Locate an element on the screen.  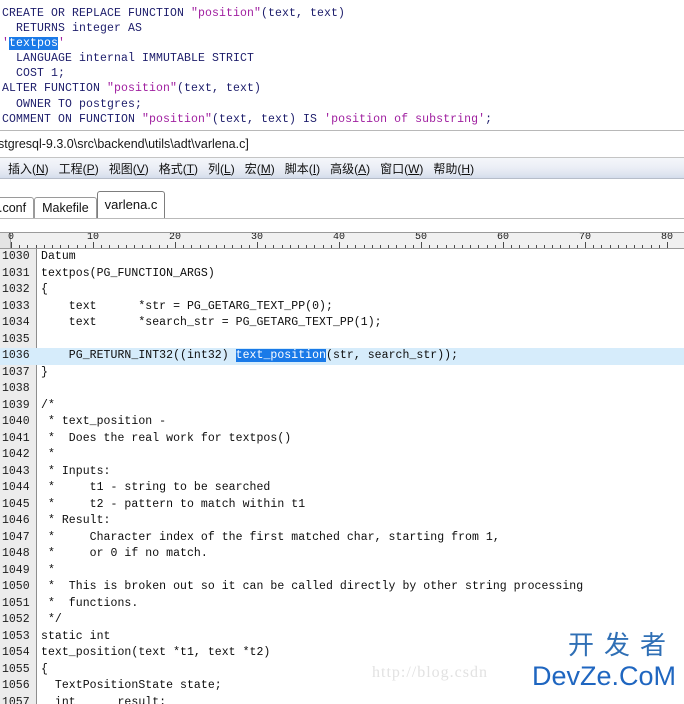
menu-item-v: 视图(V) is located at coordinates (129, 168).